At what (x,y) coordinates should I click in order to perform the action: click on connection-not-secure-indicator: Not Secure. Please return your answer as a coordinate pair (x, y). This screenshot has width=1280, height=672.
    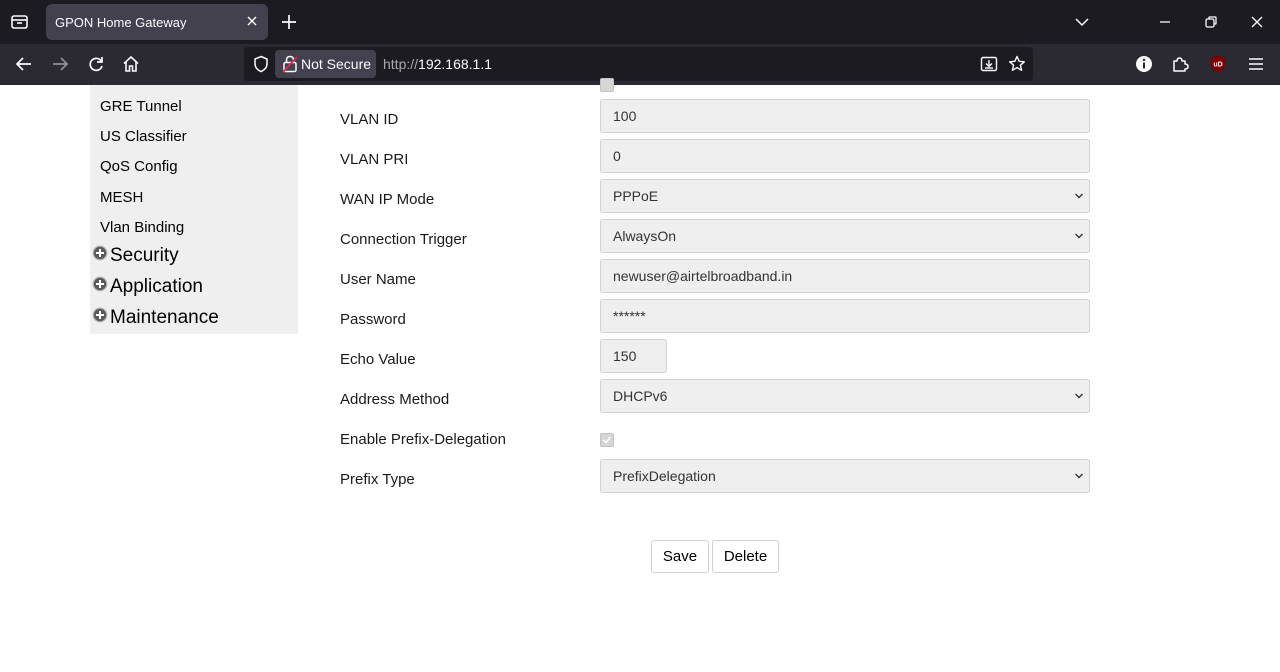
    Looking at the image, I should click on (325, 64).